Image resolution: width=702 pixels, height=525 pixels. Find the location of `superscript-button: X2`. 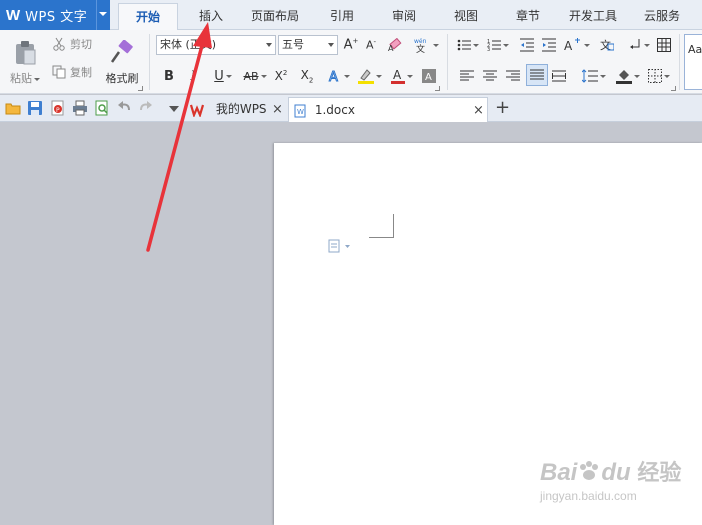

superscript-button: X2 is located at coordinates (281, 76).